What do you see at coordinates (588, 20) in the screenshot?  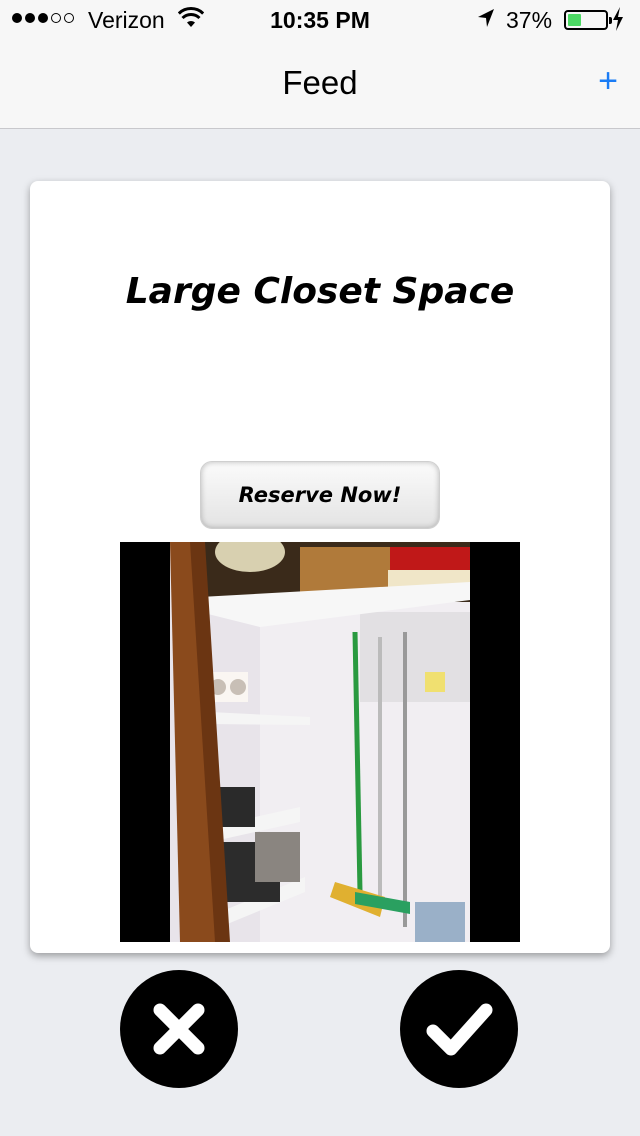 I see `battery-icon` at bounding box center [588, 20].